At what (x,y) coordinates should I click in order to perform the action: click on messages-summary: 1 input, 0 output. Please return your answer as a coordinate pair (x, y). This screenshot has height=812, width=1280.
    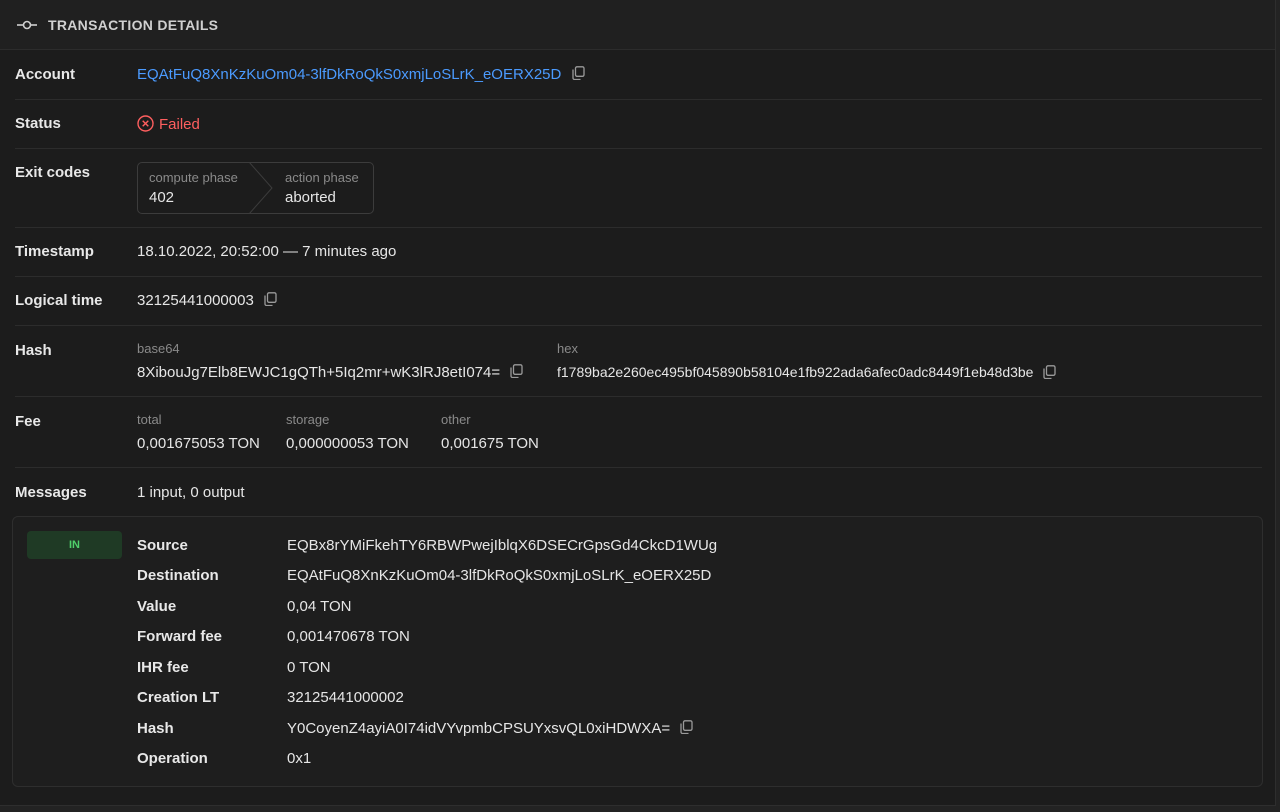
    Looking at the image, I should click on (191, 492).